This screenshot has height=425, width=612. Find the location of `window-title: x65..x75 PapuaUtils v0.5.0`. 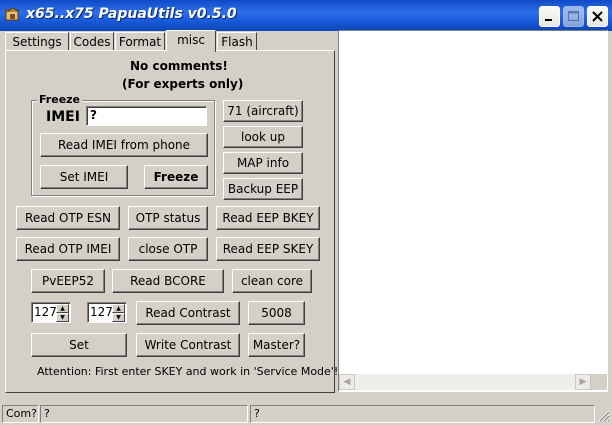

window-title: x65..x75 PapuaUtils v0.5.0 is located at coordinates (131, 14).